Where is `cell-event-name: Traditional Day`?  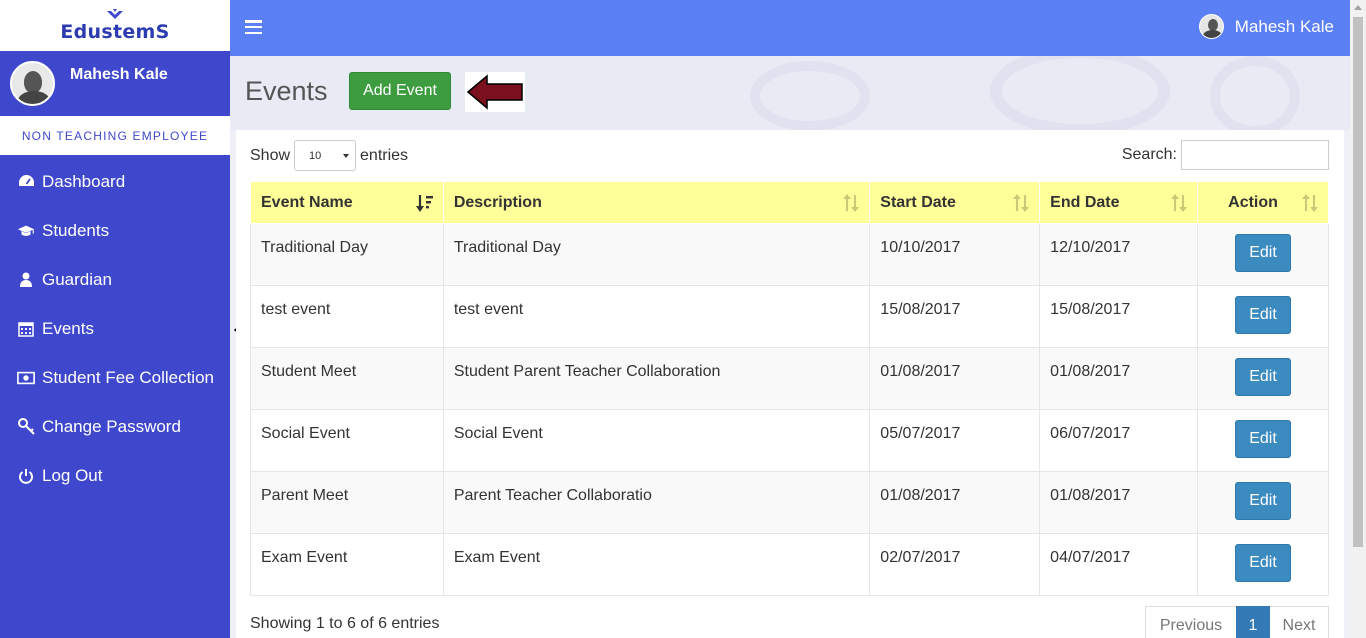
cell-event-name: Traditional Day is located at coordinates (347, 254).